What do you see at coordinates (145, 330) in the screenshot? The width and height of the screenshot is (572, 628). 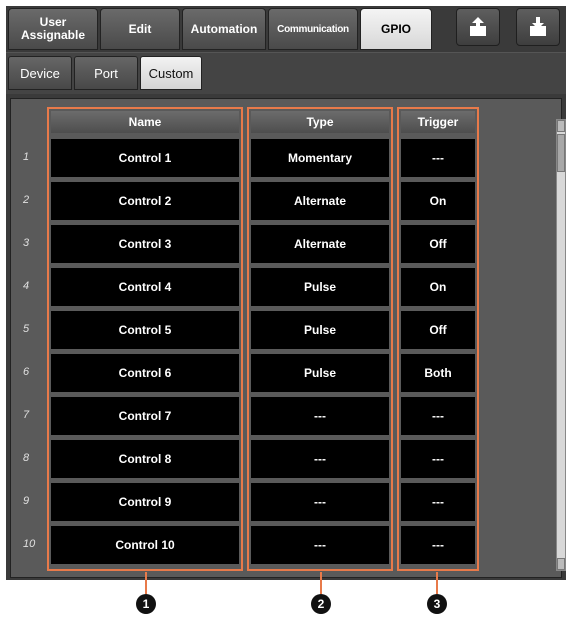 I see `name-cell: Control 5` at bounding box center [145, 330].